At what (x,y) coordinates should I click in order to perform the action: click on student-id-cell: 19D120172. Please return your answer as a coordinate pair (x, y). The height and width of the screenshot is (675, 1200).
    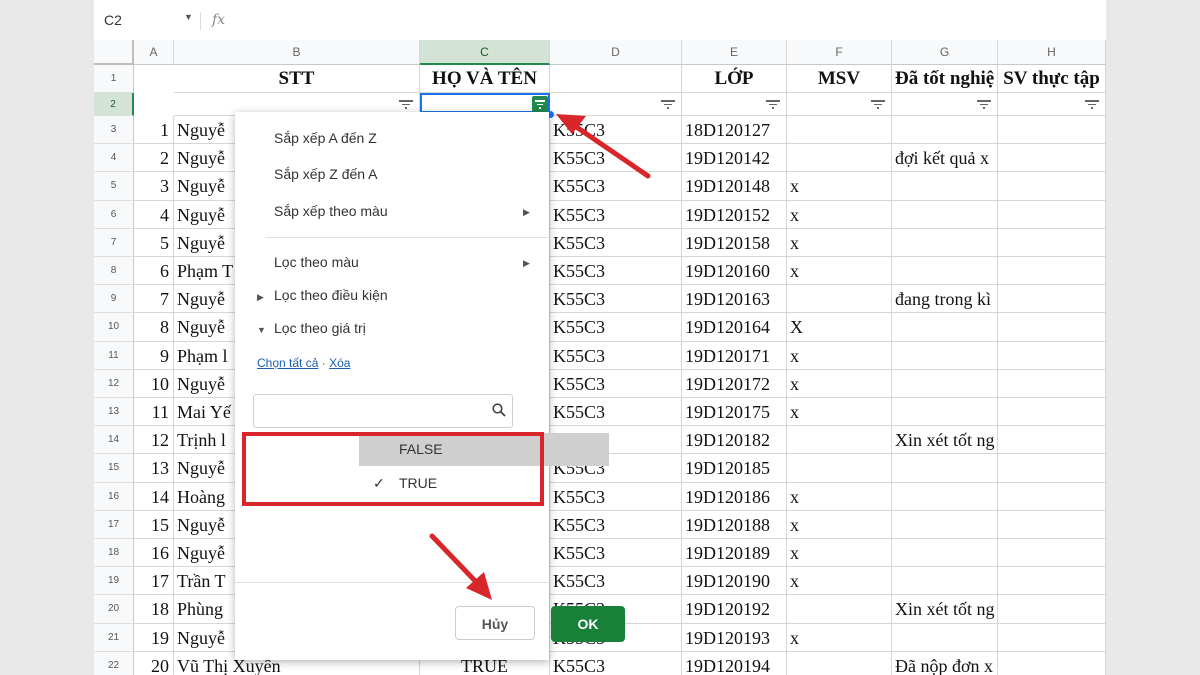
    Looking at the image, I should click on (734, 383).